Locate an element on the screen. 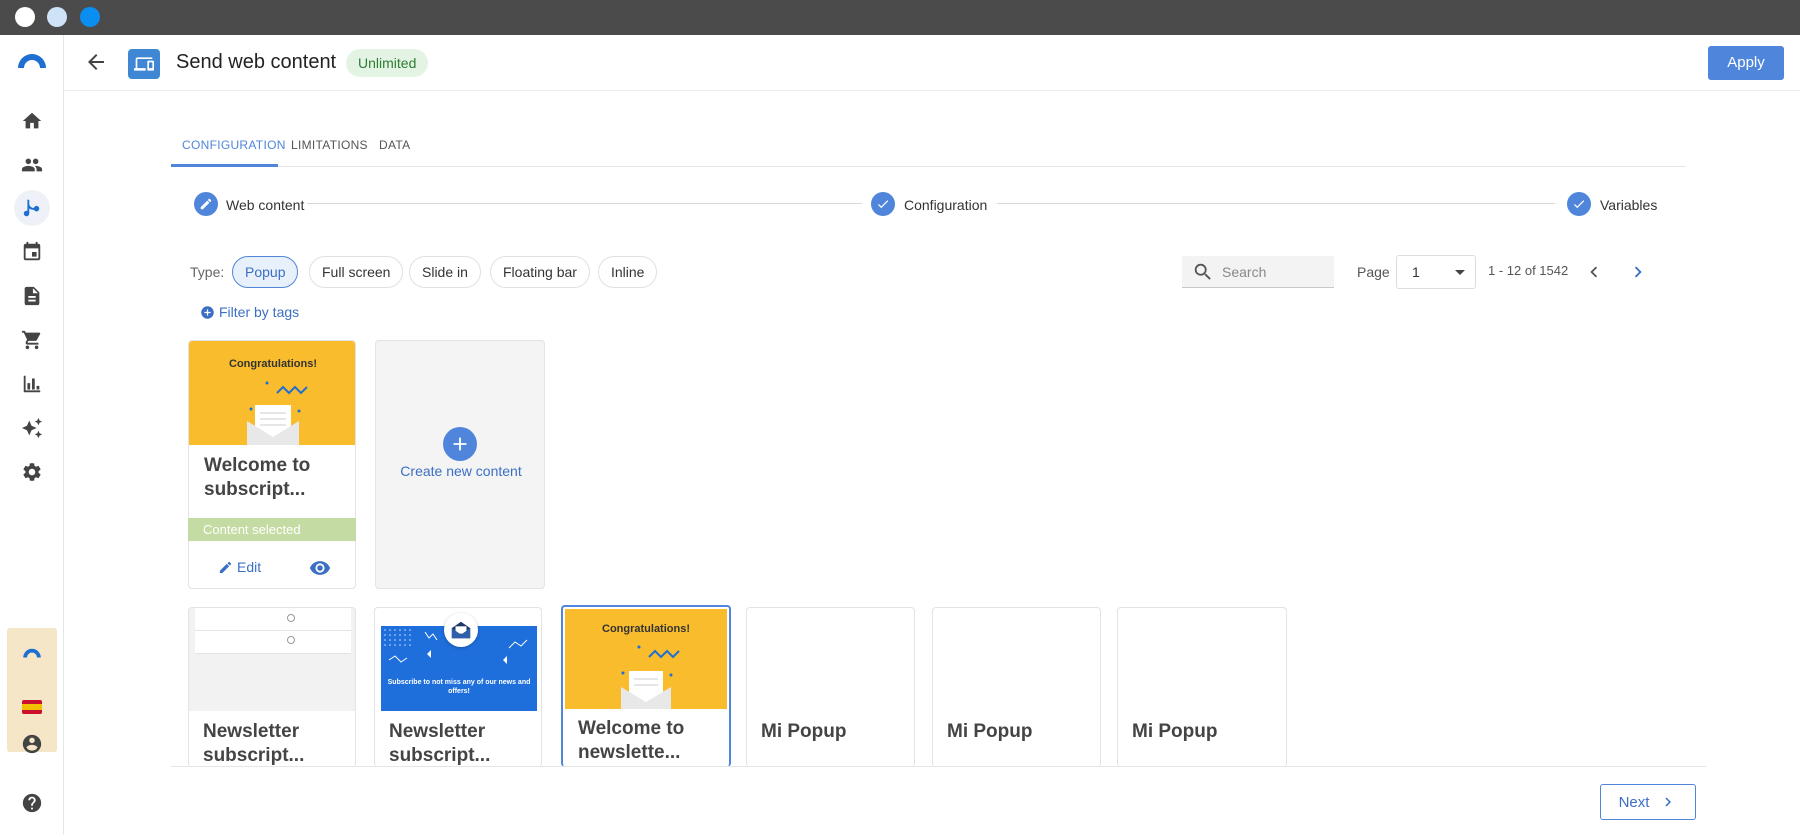  filter-by-tags-label: Filter by tags is located at coordinates (259, 312).